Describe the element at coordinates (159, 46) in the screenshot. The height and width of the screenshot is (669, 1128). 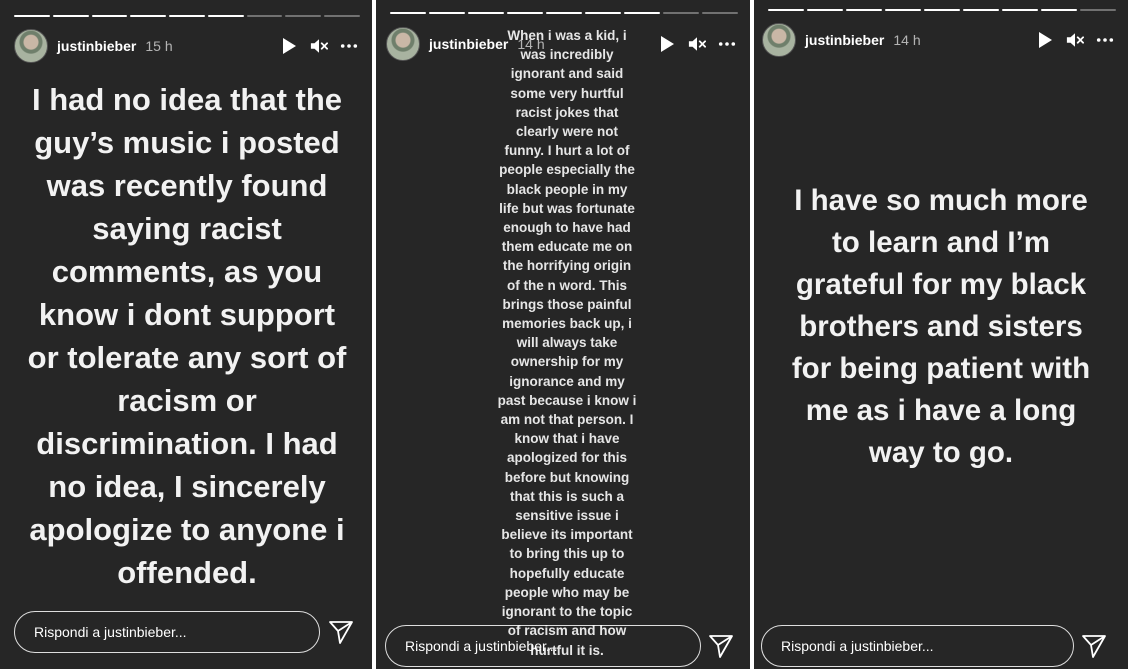
I see `timestamp: 15 h` at that location.